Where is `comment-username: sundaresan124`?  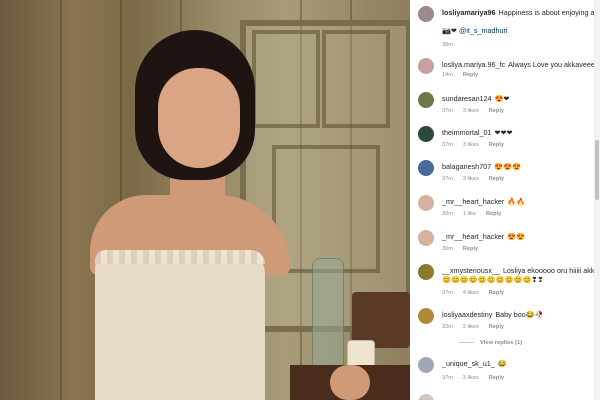 comment-username: sundaresan124 is located at coordinates (467, 98).